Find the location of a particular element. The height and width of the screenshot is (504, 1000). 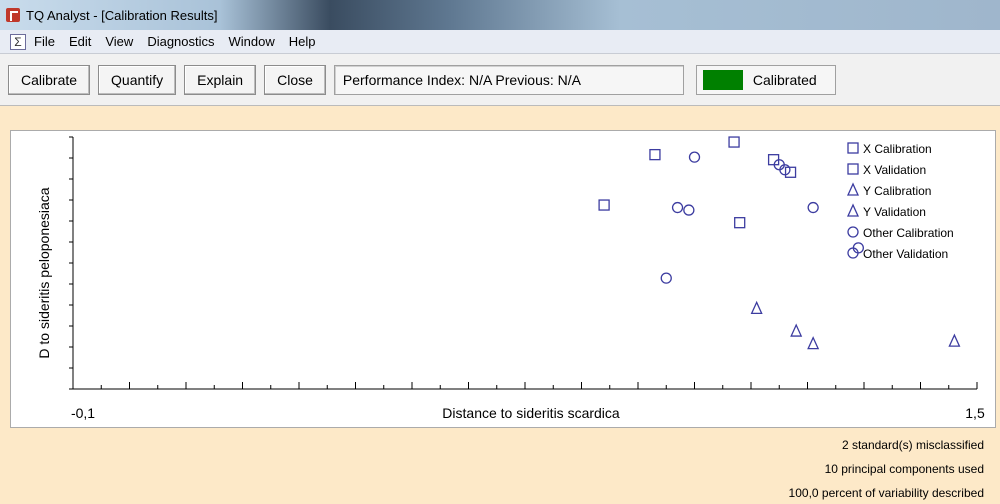

explain-button: Explain is located at coordinates (220, 79).